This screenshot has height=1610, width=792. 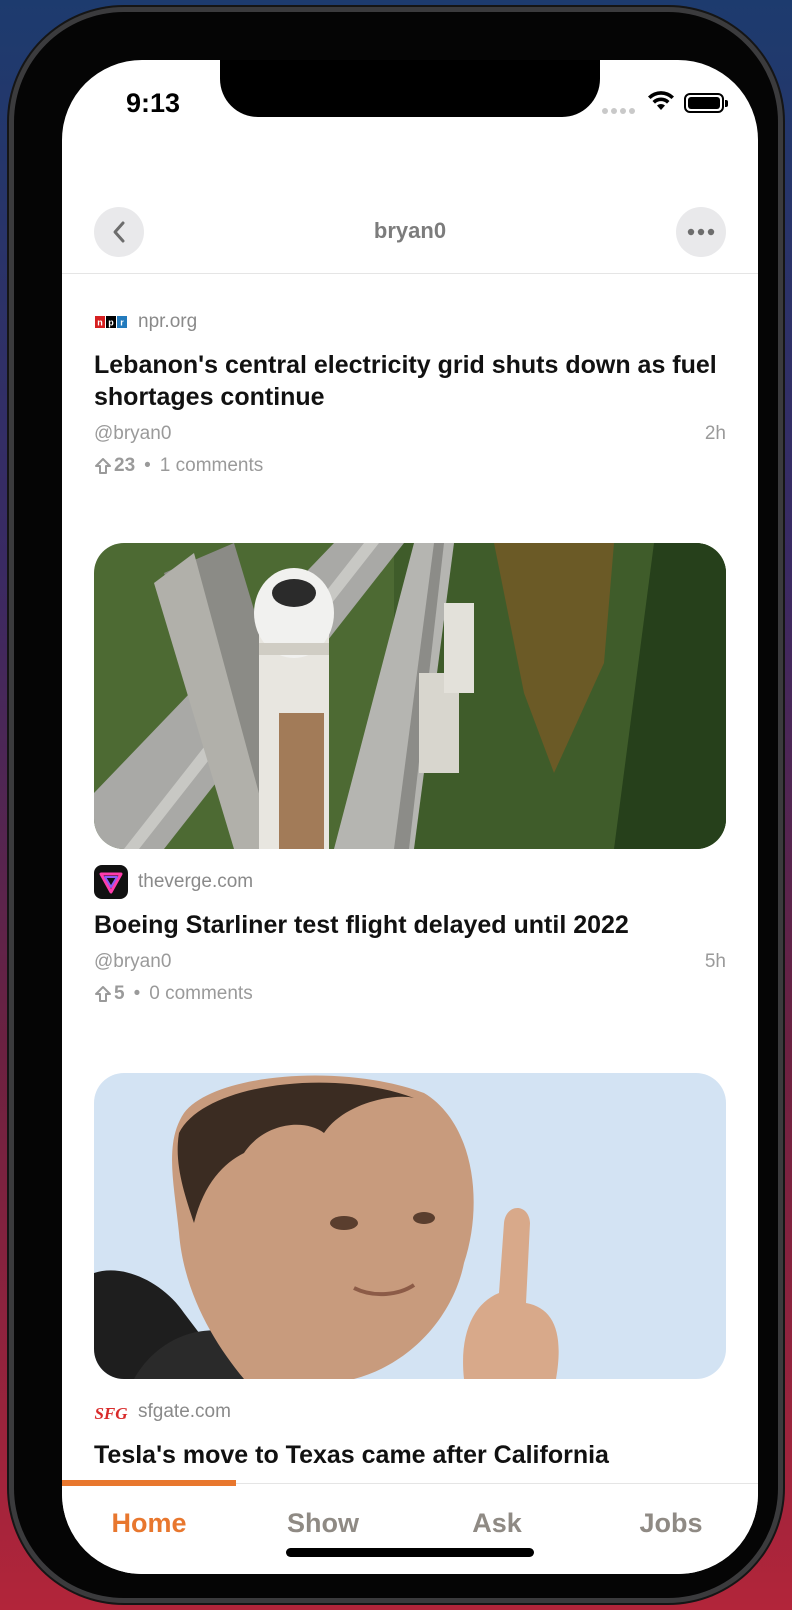 I want to click on tab-ask: Ask, so click(x=497, y=1523).